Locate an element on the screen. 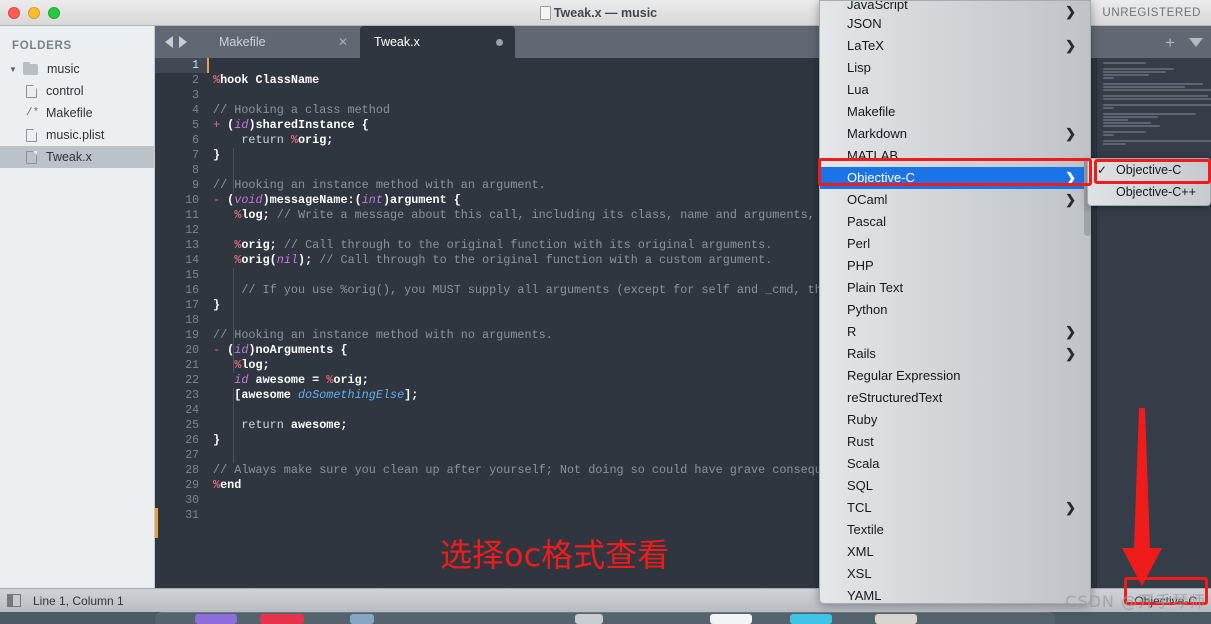 This screenshot has width=1211, height=624. tab-list-chevron-down-icon is located at coordinates (1196, 42).